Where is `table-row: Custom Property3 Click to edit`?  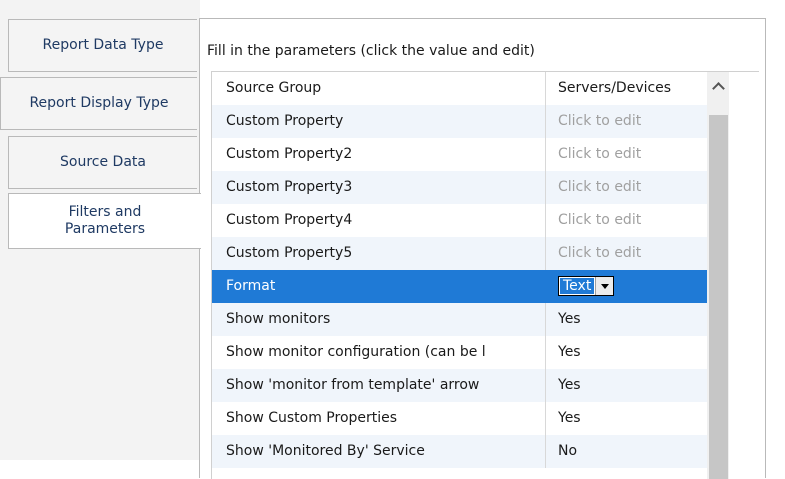 table-row: Custom Property3 Click to edit is located at coordinates (459, 187).